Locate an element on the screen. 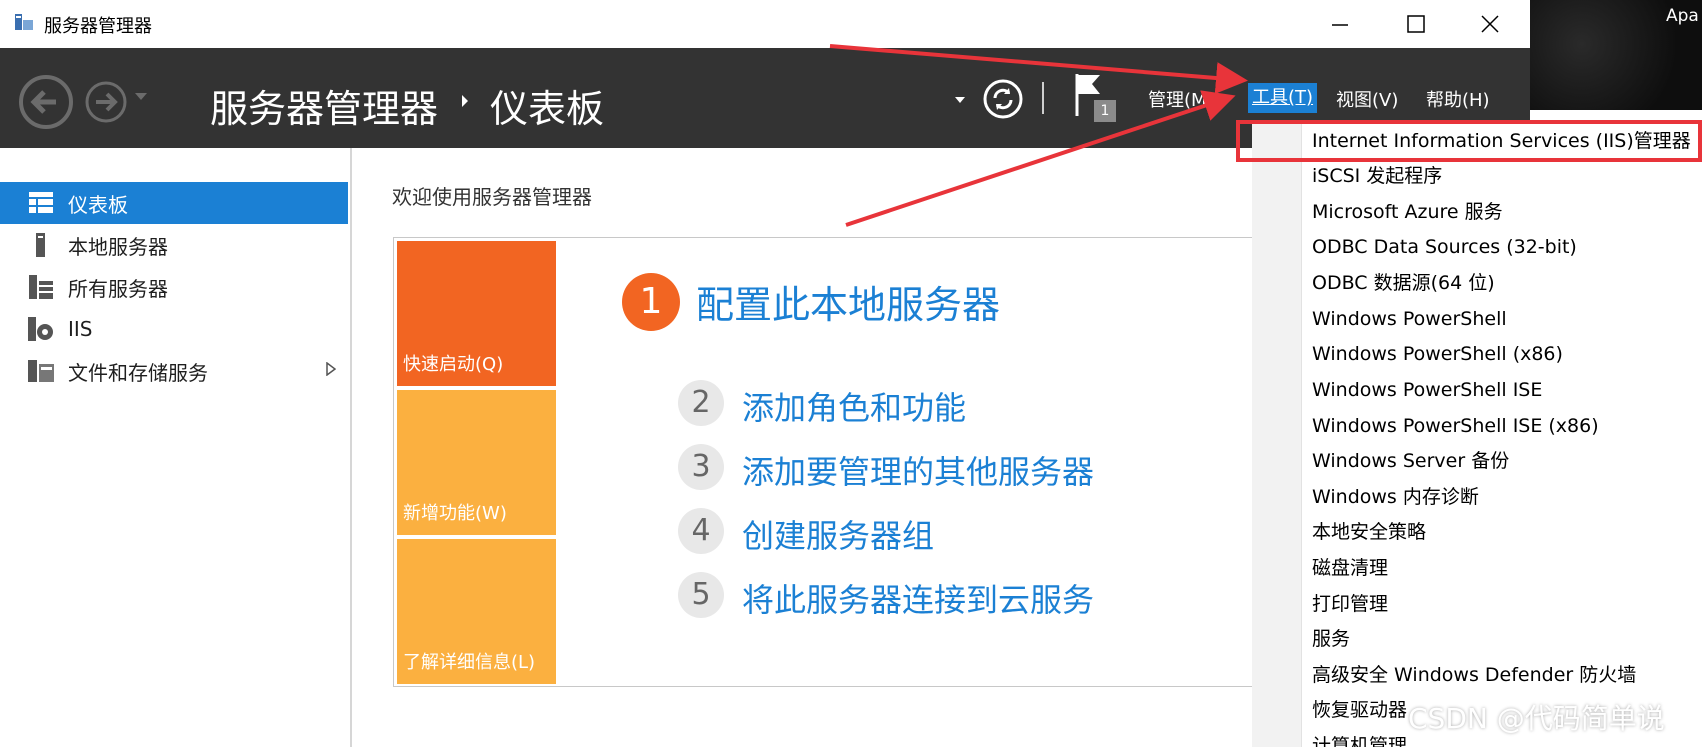  menu-item-services: 服务 is located at coordinates (1331, 639).